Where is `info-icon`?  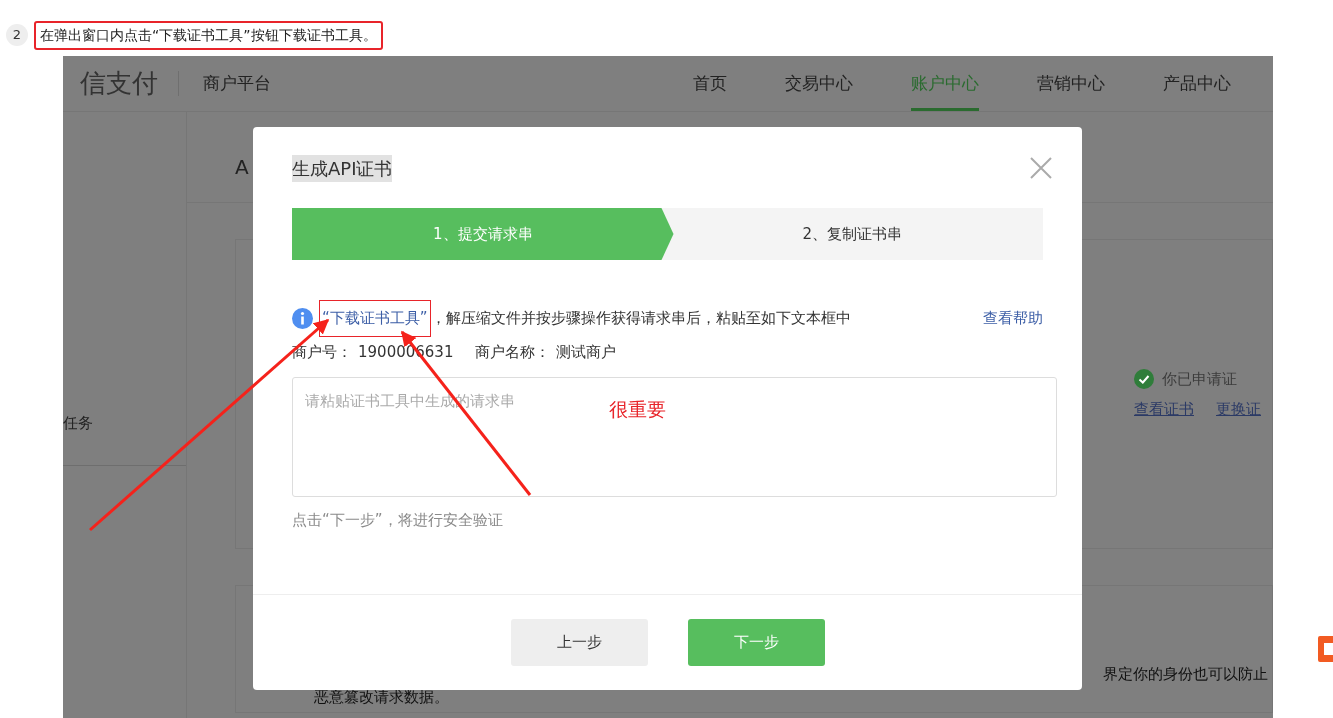 info-icon is located at coordinates (302, 318).